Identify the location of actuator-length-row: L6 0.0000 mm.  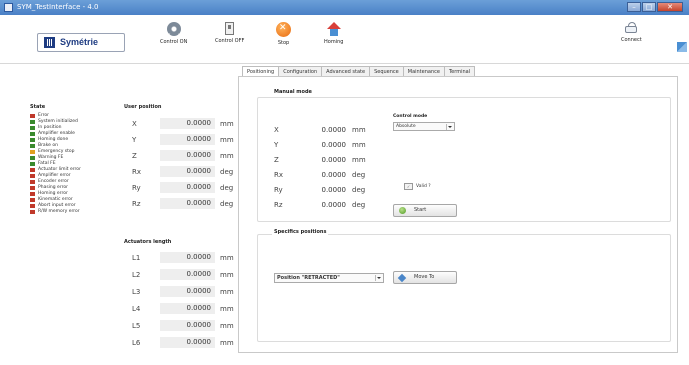
(183, 342).